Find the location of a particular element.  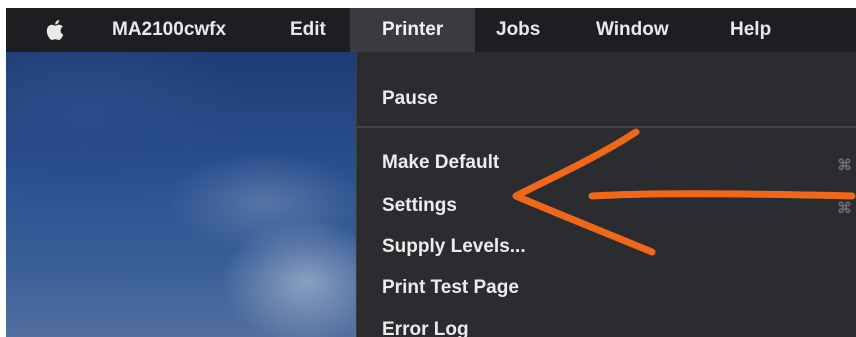

menu-bar: MA2100cwfx Edit Printer Jobs Window Help is located at coordinates (431, 30).